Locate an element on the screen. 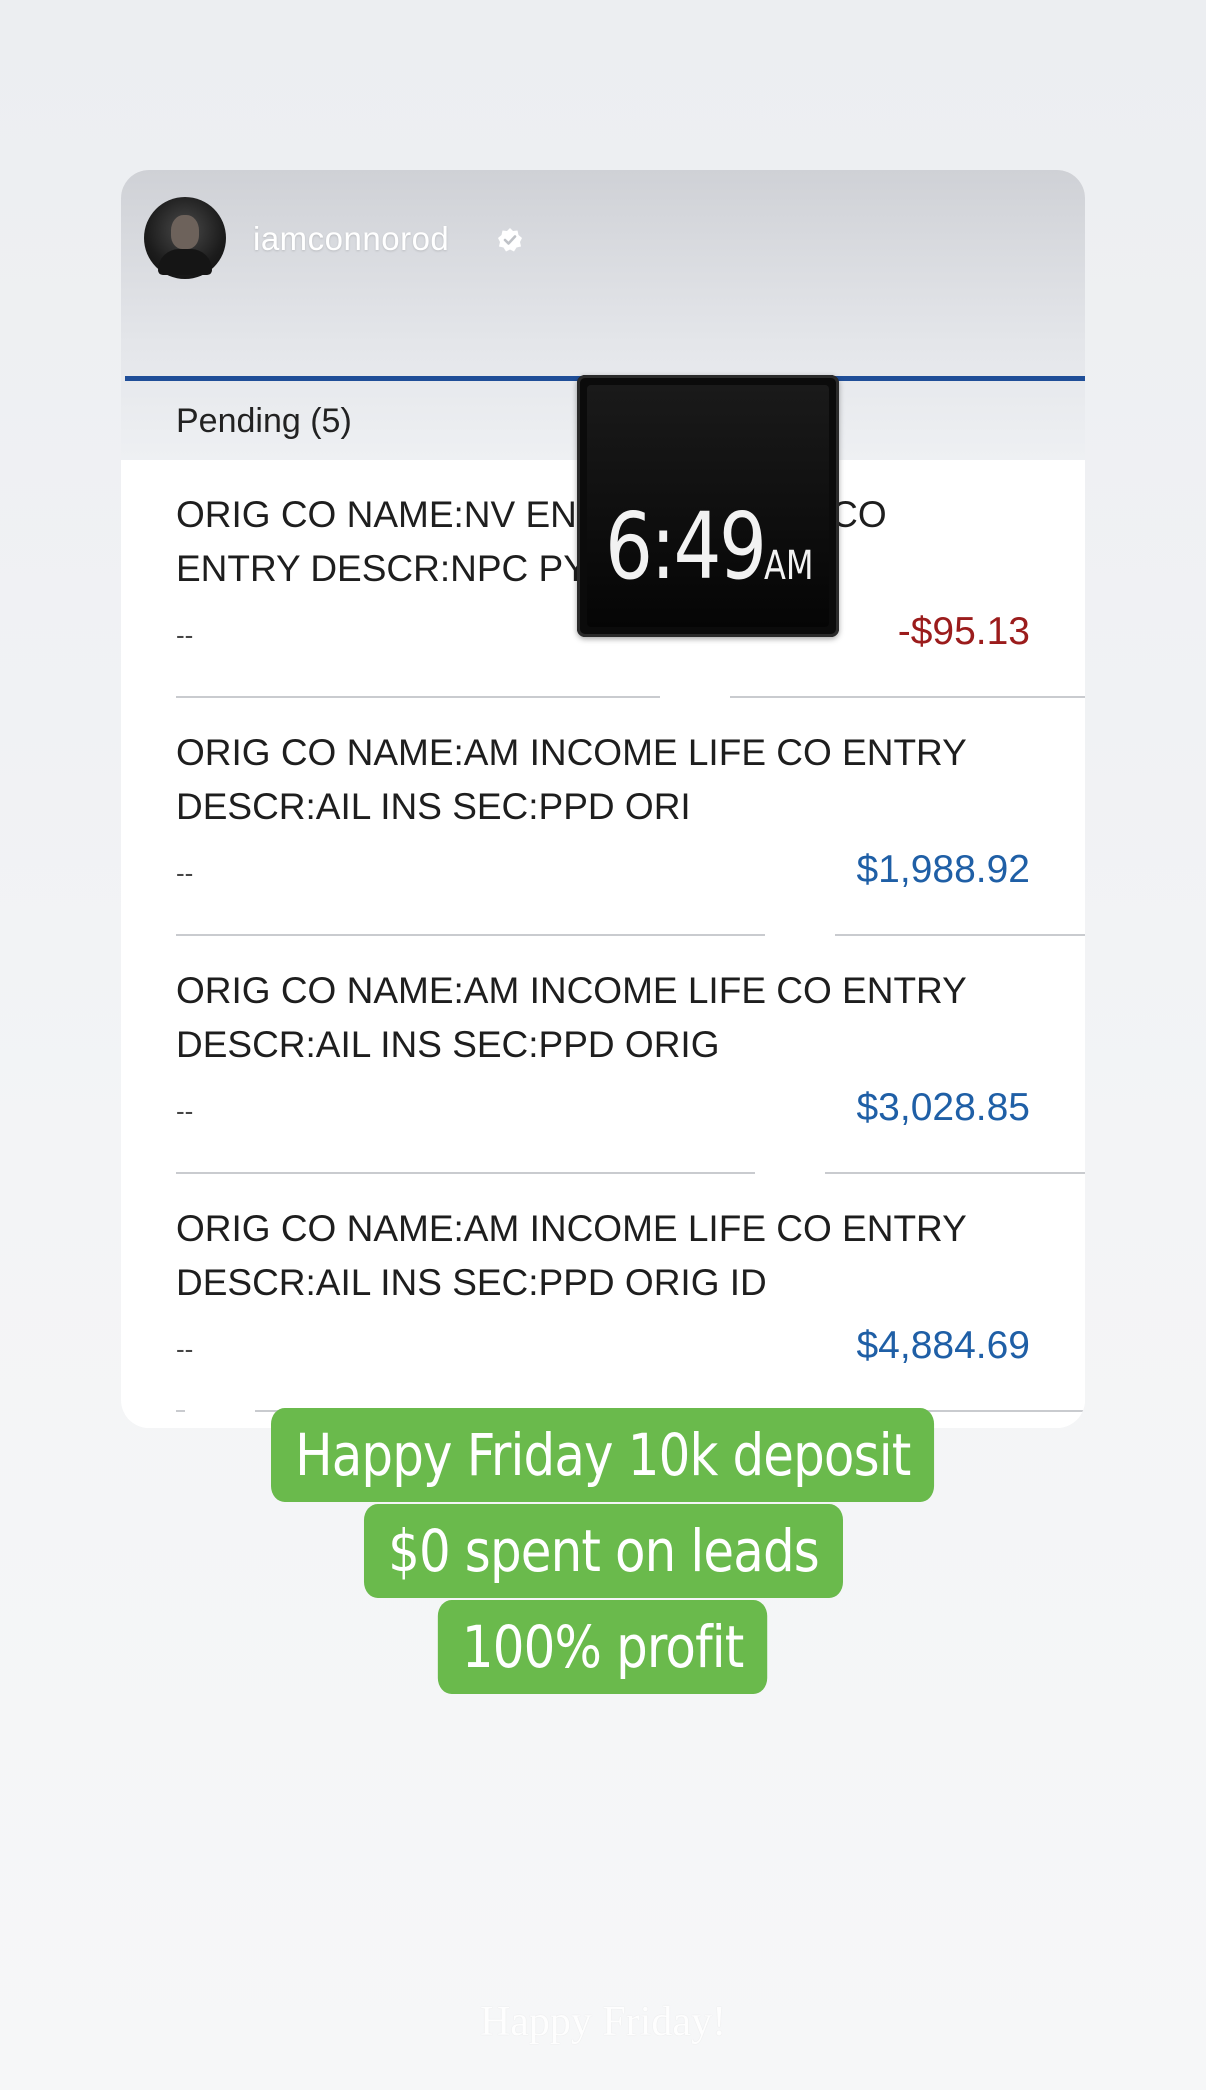 This screenshot has height=2090, width=1206. caption-line: 100% profit is located at coordinates (603, 1647).